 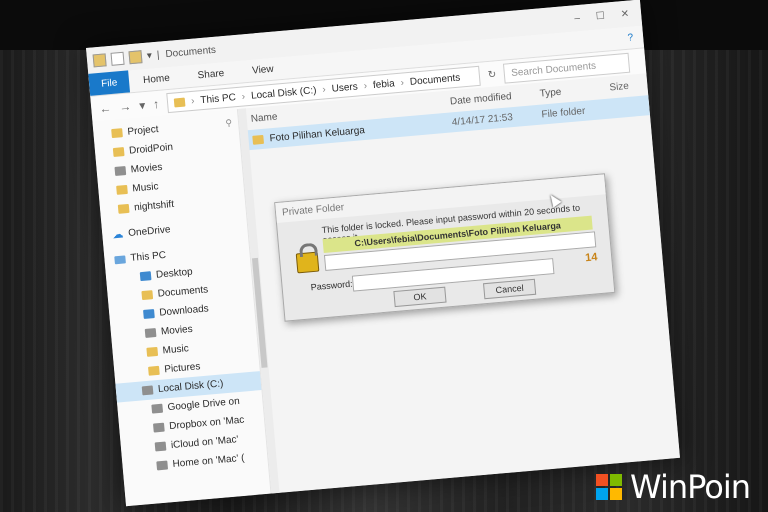 What do you see at coordinates (117, 235) in the screenshot?
I see `cloud-icon: ☁` at bounding box center [117, 235].